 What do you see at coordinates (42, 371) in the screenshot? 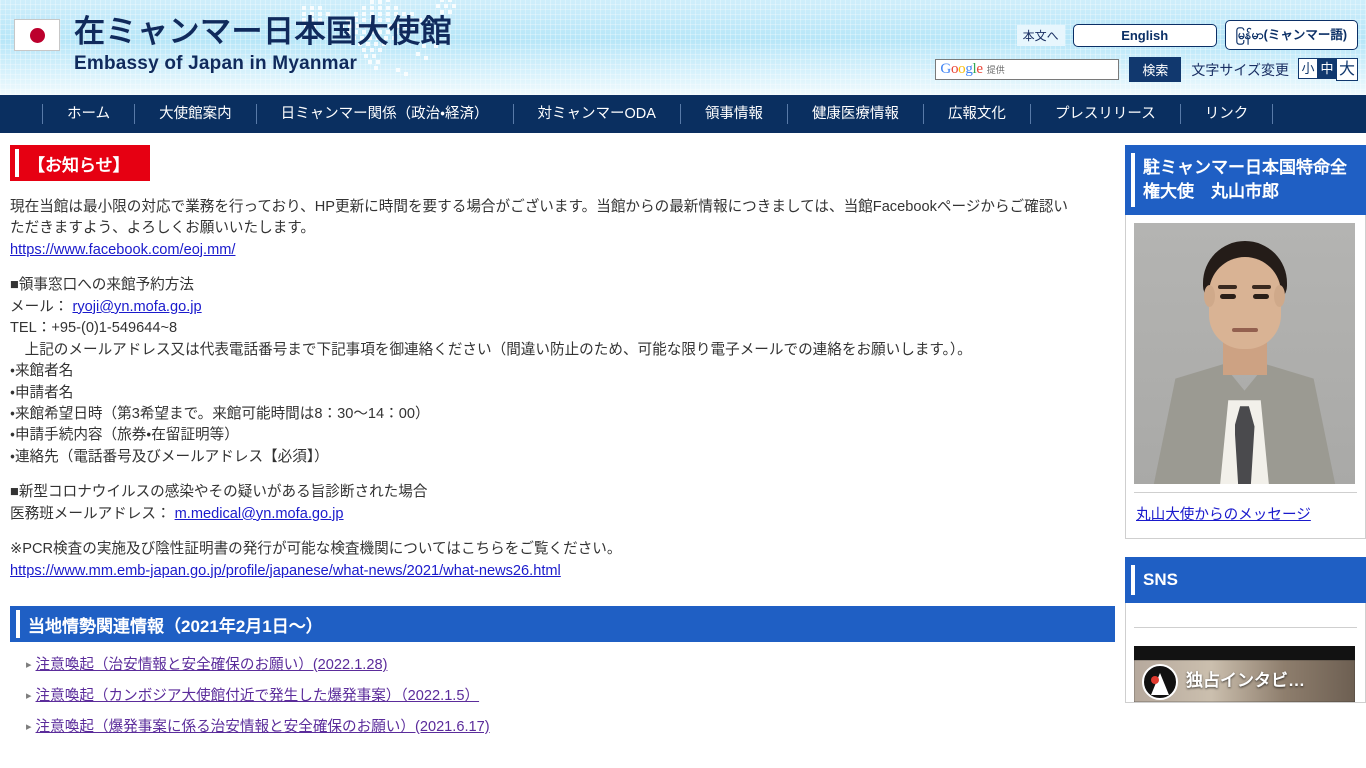
I see `reservation-item-visitor-name: ・来館者名` at bounding box center [42, 371].